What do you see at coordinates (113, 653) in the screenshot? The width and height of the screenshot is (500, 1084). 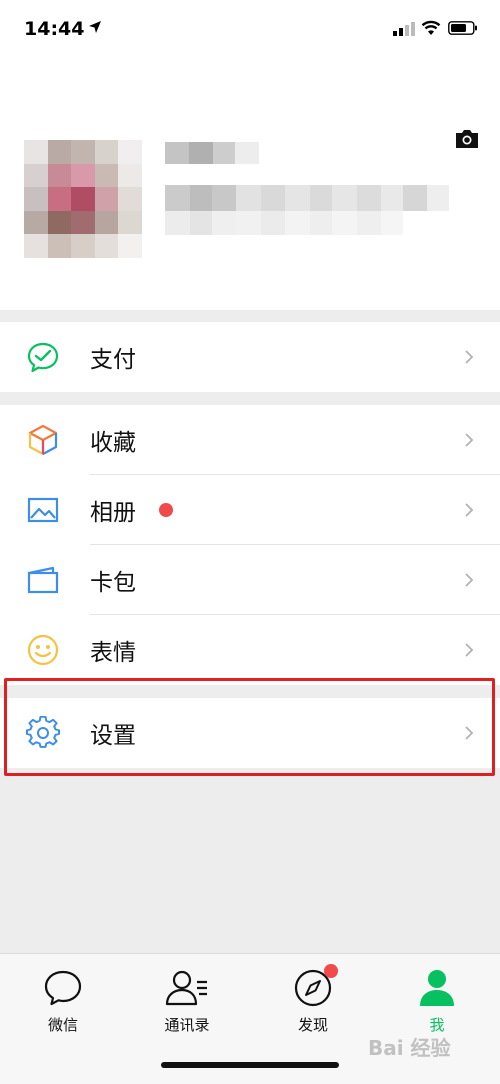 I see `menu-item-stickers-label: 表情` at bounding box center [113, 653].